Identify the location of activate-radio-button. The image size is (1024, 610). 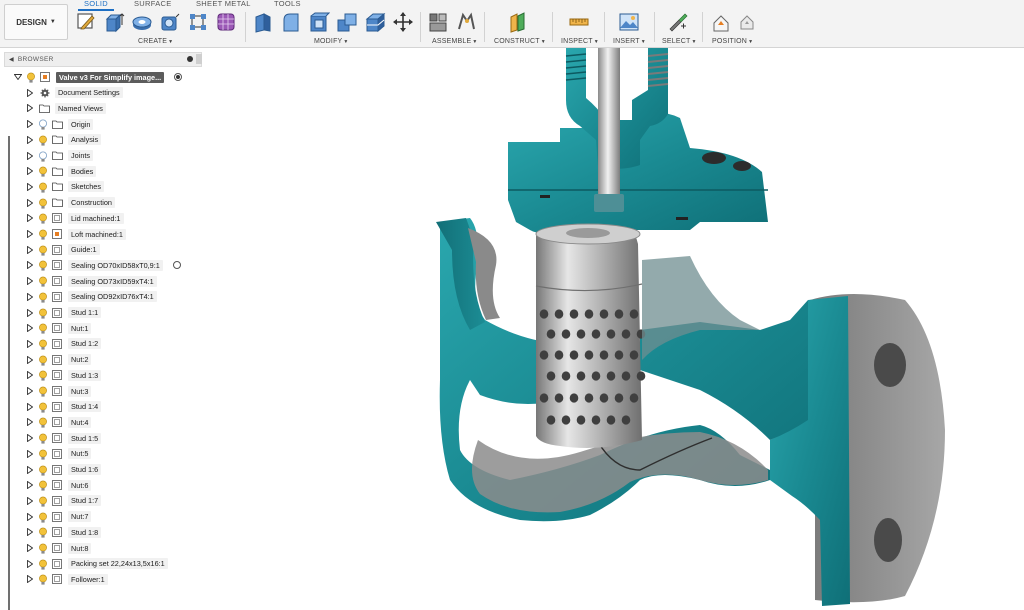
(176, 265).